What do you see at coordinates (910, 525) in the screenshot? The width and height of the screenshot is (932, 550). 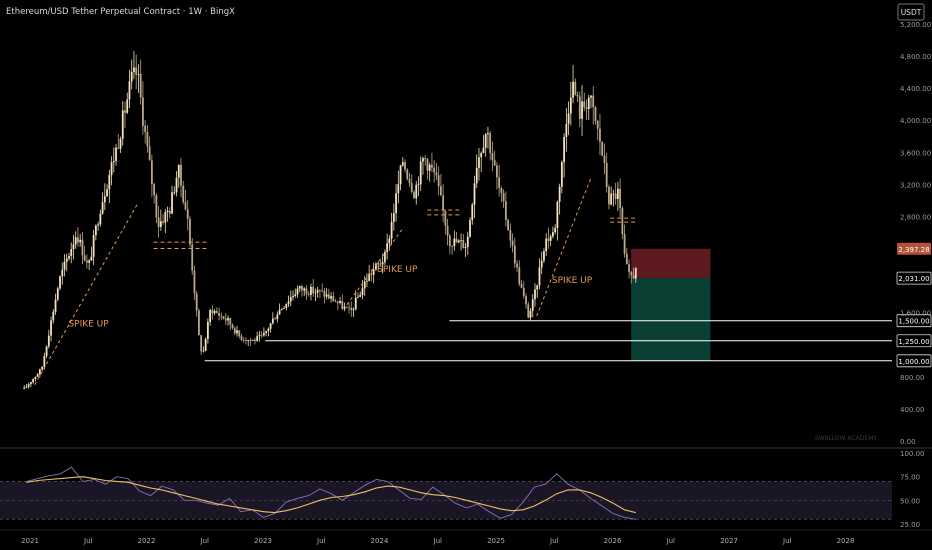 I see `rsi-axis-tick: 25.00` at bounding box center [910, 525].